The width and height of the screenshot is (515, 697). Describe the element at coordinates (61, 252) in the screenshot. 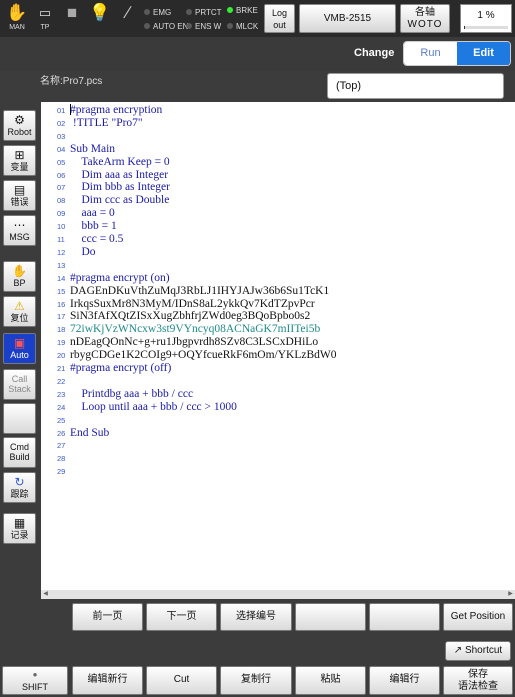

I see `line-number: 12` at that location.